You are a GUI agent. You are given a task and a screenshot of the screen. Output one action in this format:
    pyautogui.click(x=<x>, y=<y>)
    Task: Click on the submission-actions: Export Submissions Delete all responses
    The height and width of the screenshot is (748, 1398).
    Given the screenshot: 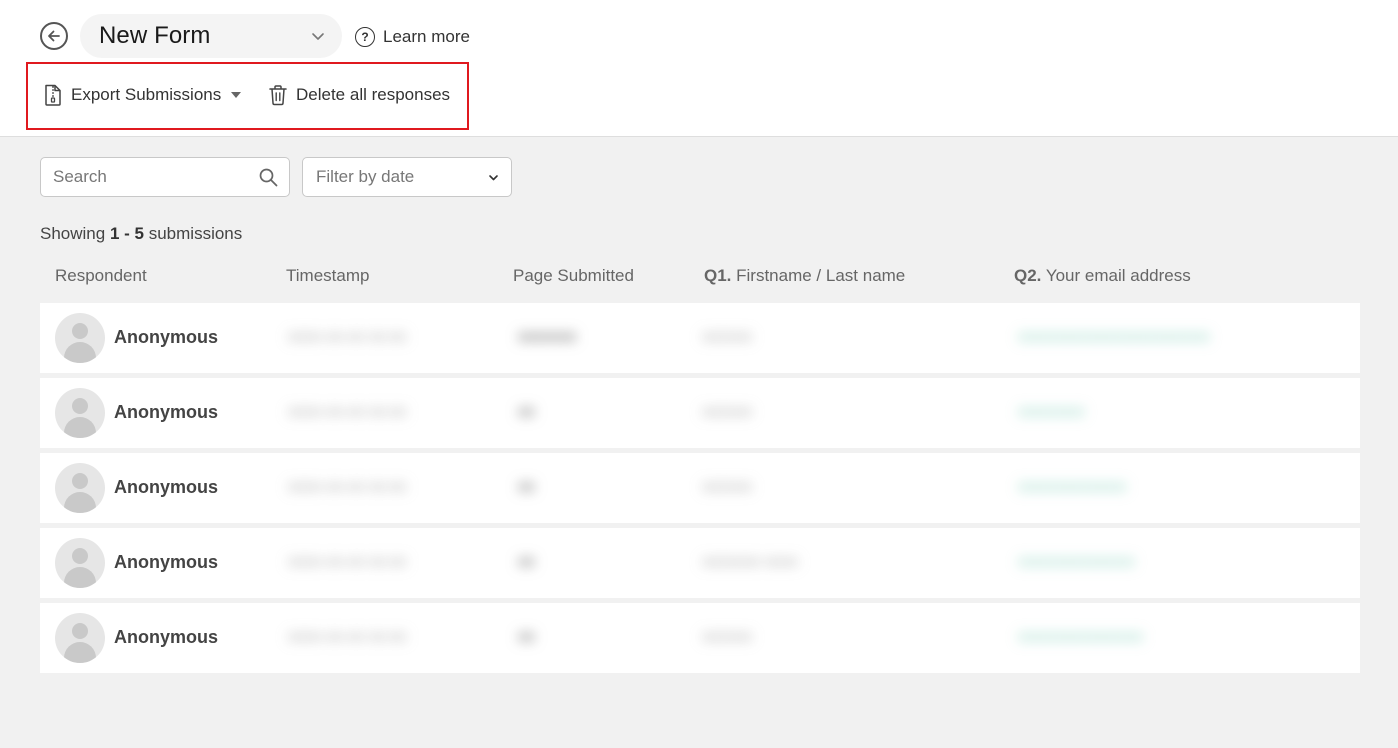 What is the action you would take?
    pyautogui.click(x=247, y=96)
    